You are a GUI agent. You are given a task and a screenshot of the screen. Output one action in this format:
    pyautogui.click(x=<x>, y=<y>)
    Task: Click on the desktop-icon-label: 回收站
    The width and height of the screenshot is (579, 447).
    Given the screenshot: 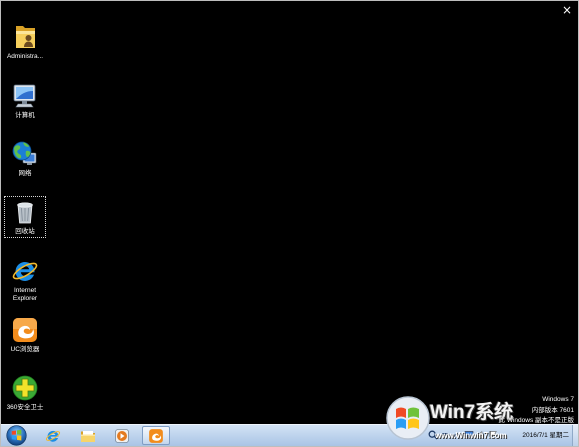 What is the action you would take?
    pyautogui.click(x=25, y=231)
    